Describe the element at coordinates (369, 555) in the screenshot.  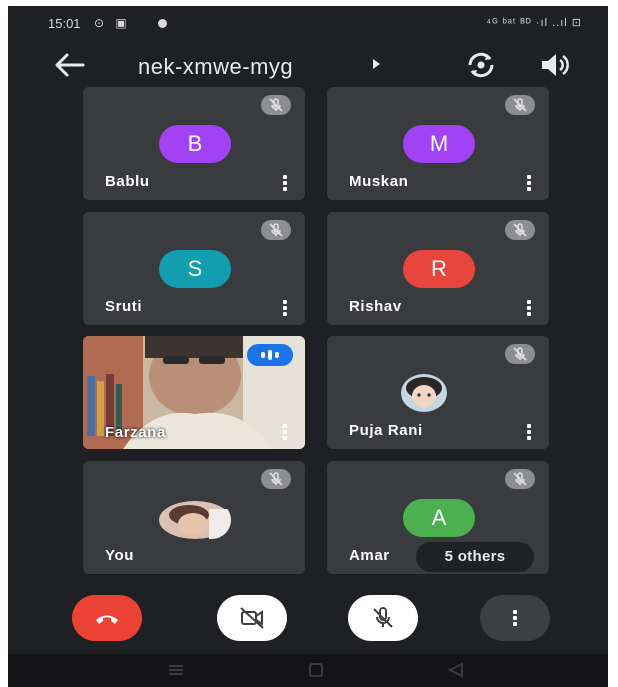
I see `participant-name: Amar` at that location.